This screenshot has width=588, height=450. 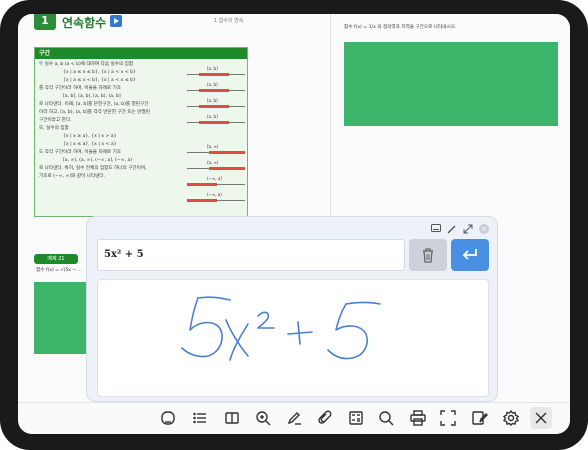 What do you see at coordinates (80, 152) in the screenshot?
I see `text-line: 도 각각 구간이라 하며, 이들을 차례로 기호` at bounding box center [80, 152].